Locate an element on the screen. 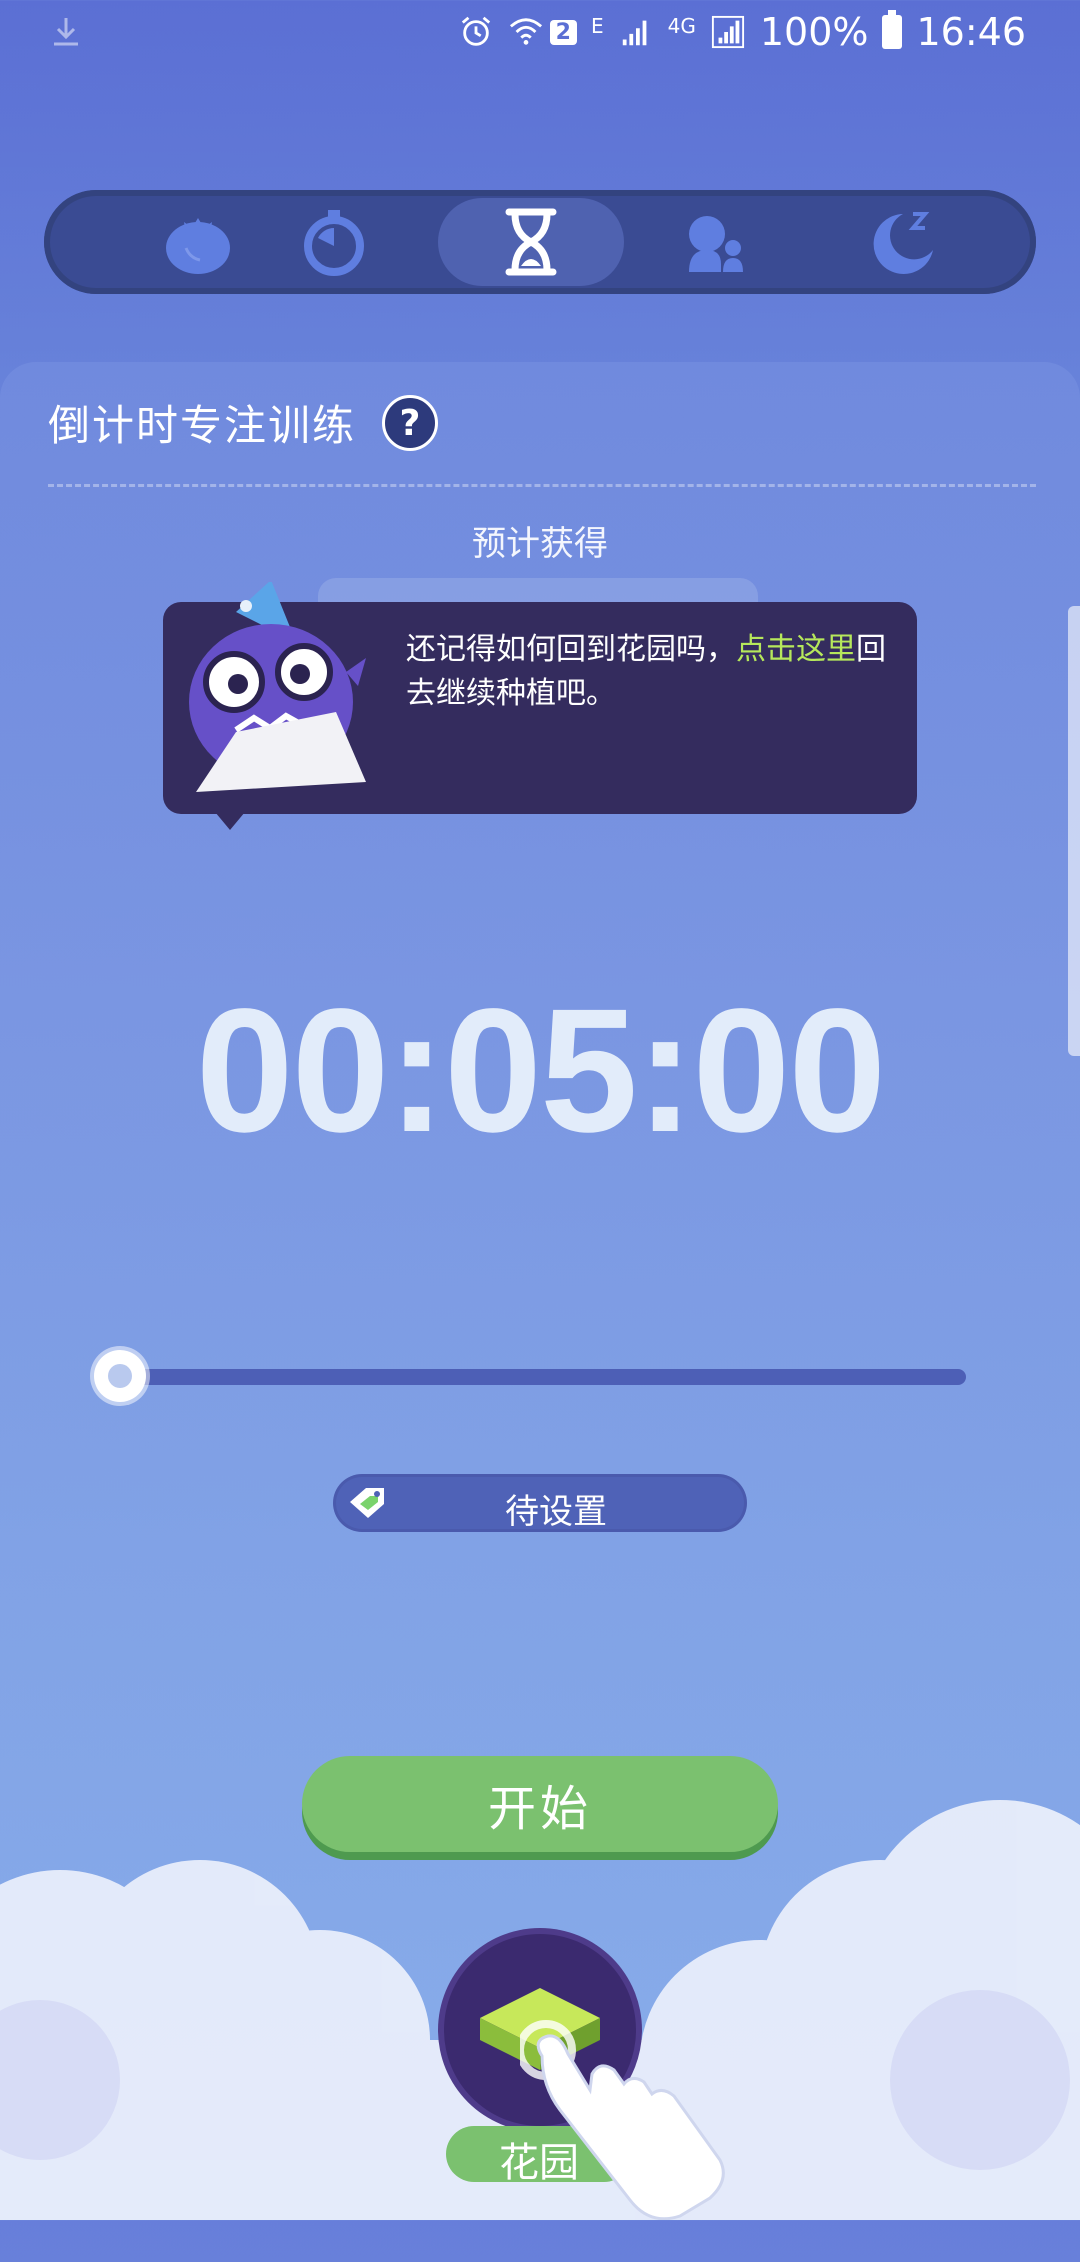  tooltip-text: 还记得如何回到花园吗，点击这里回去继续种植吧。 is located at coordinates (651, 672).